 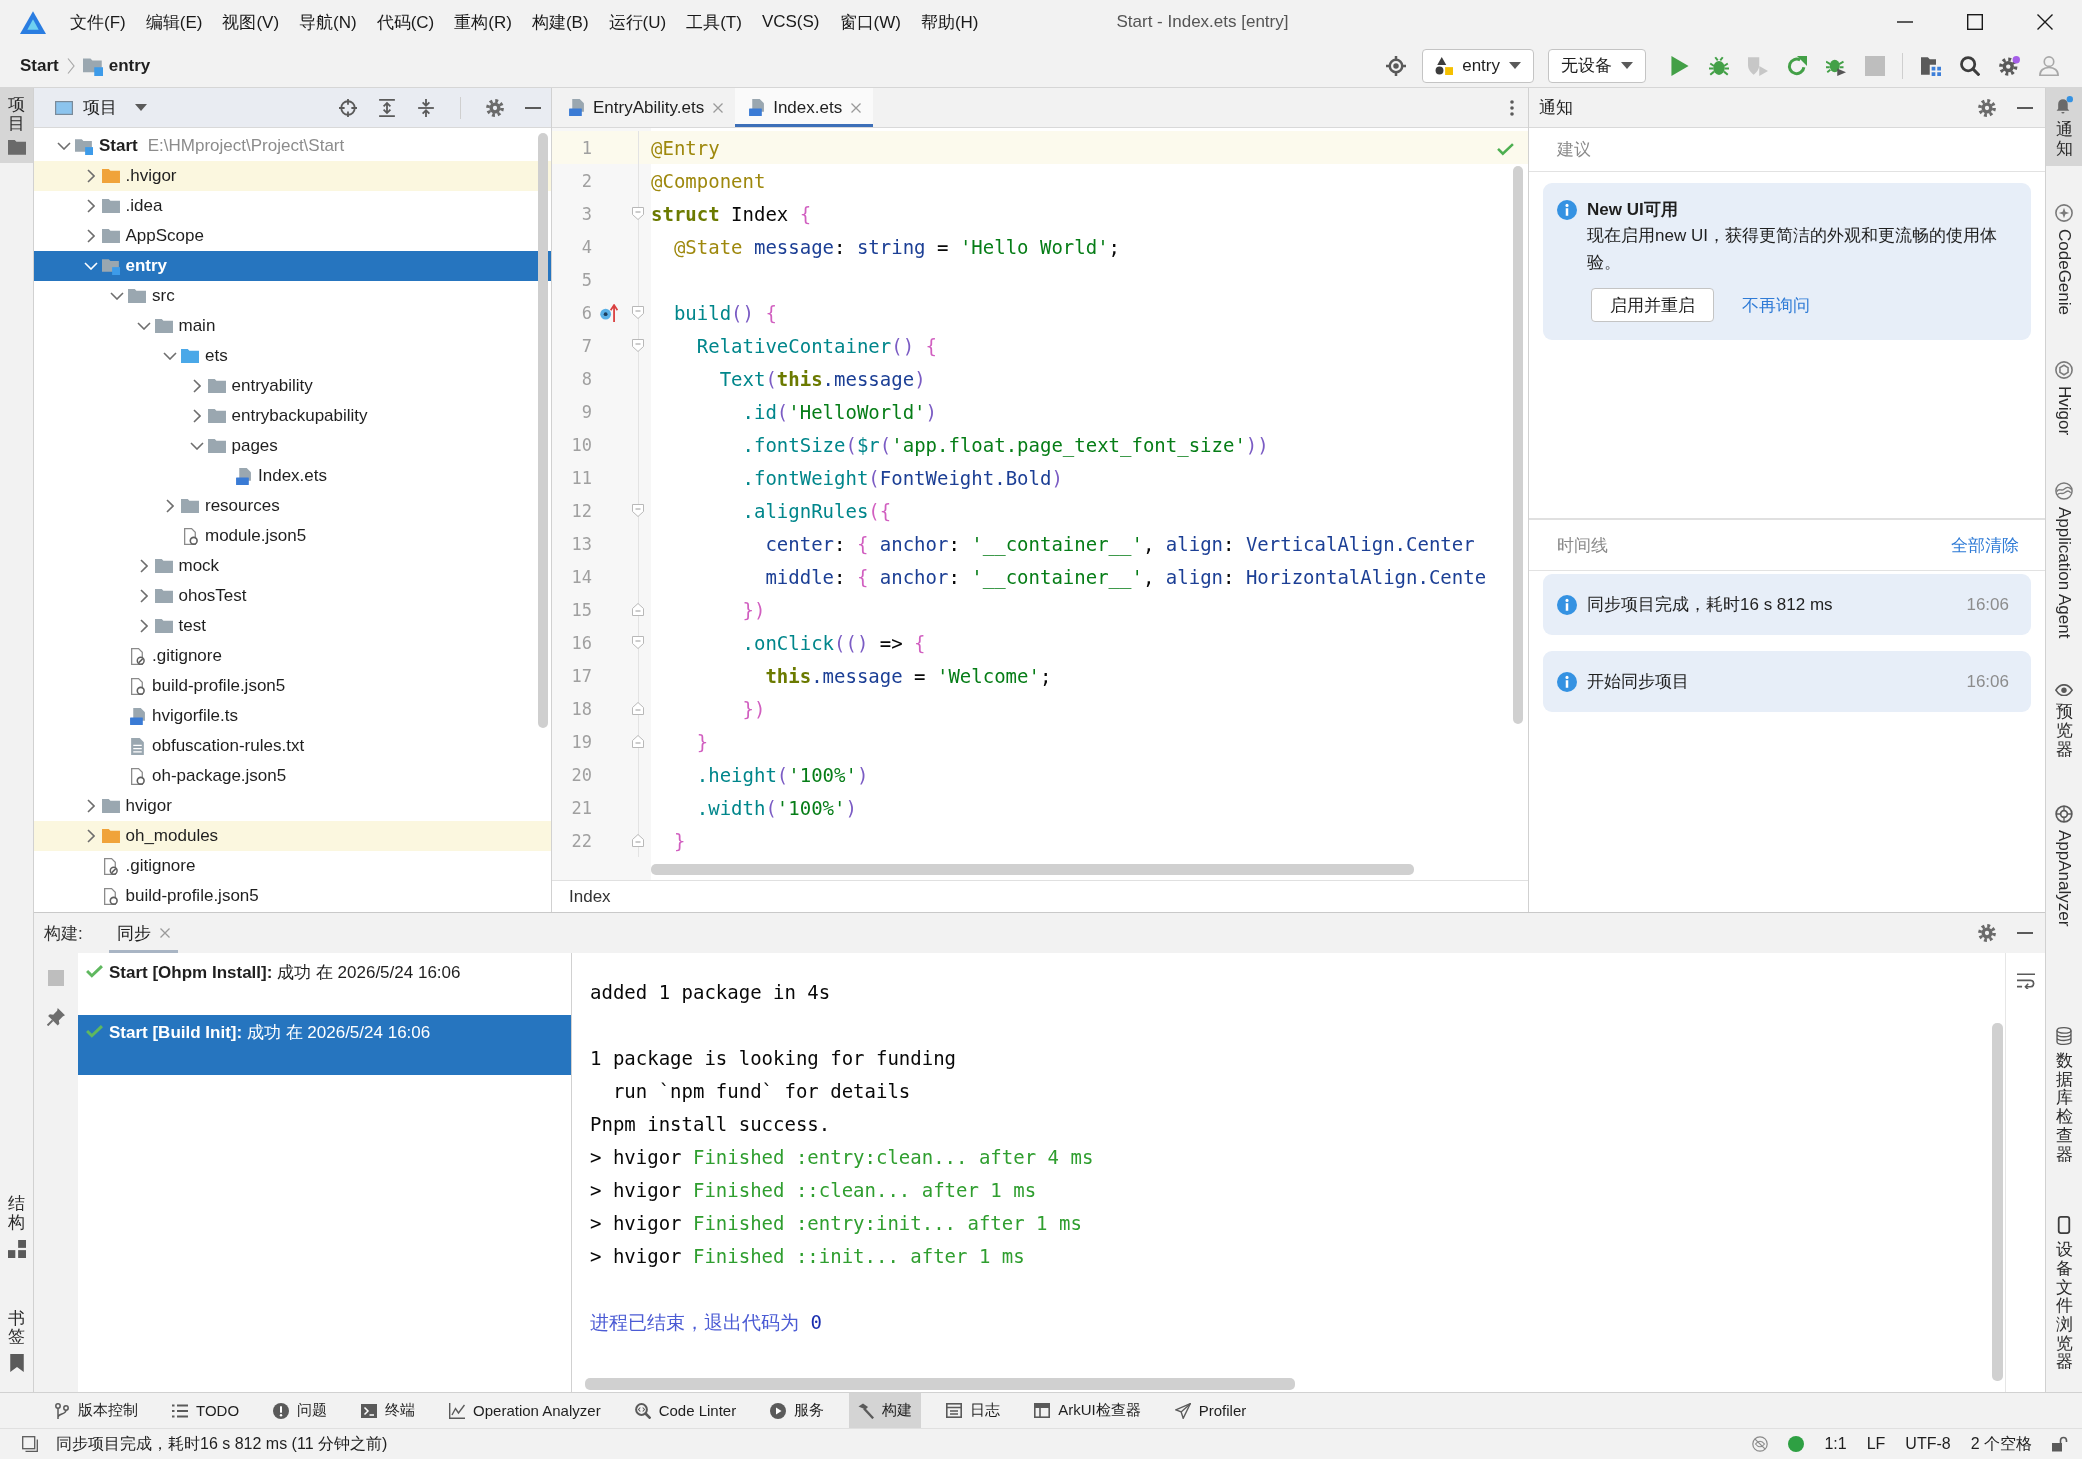 I want to click on menu-item: 构建(B), so click(x=560, y=22).